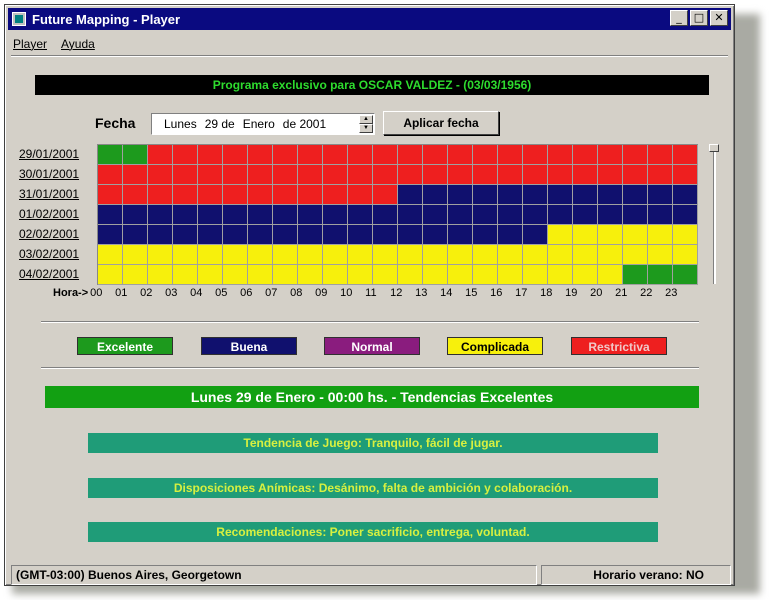 This screenshot has width=769, height=600. What do you see at coordinates (78, 44) in the screenshot?
I see `menu-ayuda: Ayuda` at bounding box center [78, 44].